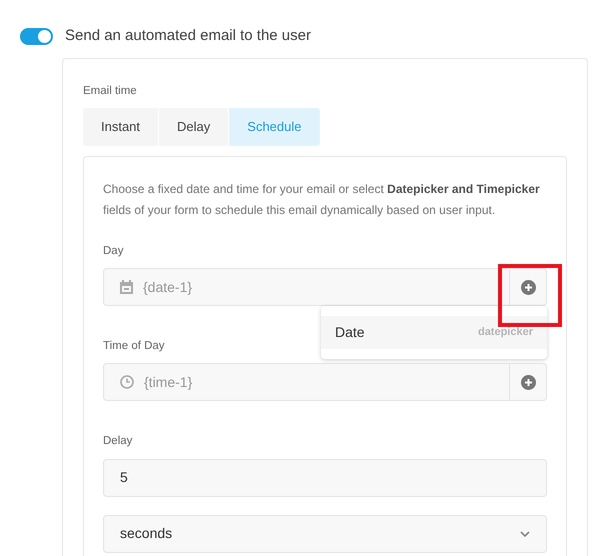  Describe the element at coordinates (167, 287) in the screenshot. I see `field-value: {date-1}` at that location.